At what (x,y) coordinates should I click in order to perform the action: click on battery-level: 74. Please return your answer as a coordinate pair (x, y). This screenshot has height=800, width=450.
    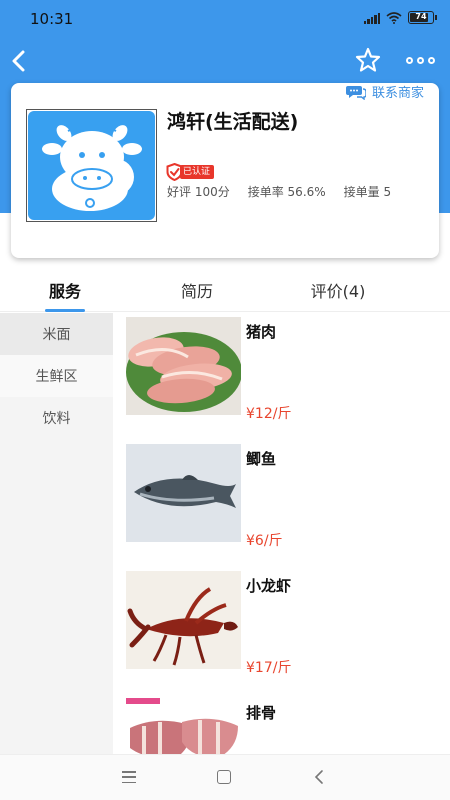
    Looking at the image, I should click on (421, 16).